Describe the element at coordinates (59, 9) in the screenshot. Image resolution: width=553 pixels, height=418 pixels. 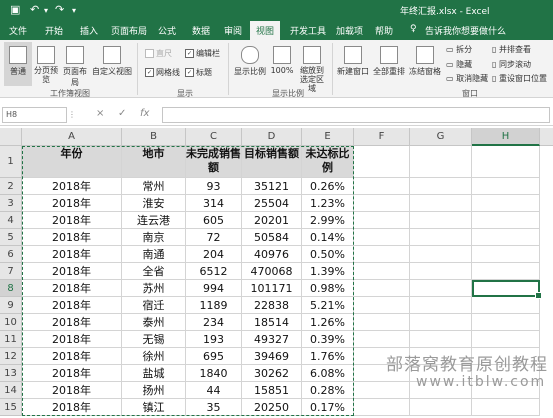
I see `redo-icon: ↷` at that location.